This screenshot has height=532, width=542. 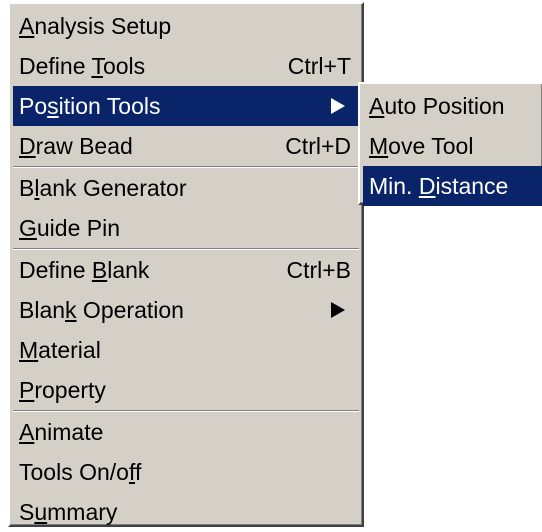 What do you see at coordinates (186, 350) in the screenshot?
I see `menu-item-material: Material` at bounding box center [186, 350].